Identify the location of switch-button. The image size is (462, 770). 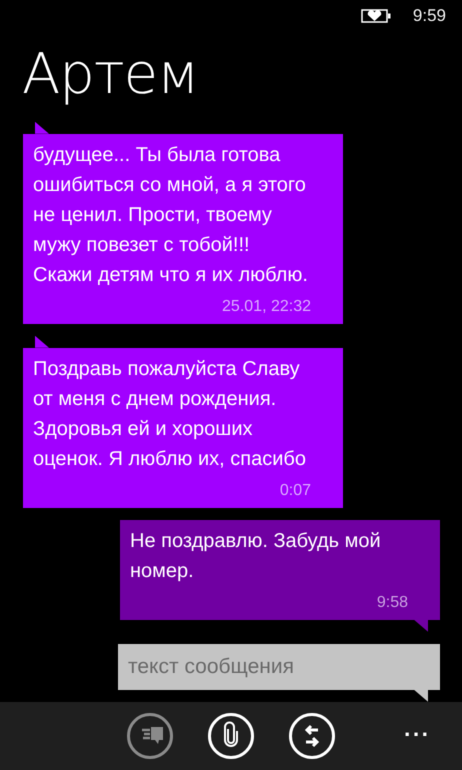
(312, 735).